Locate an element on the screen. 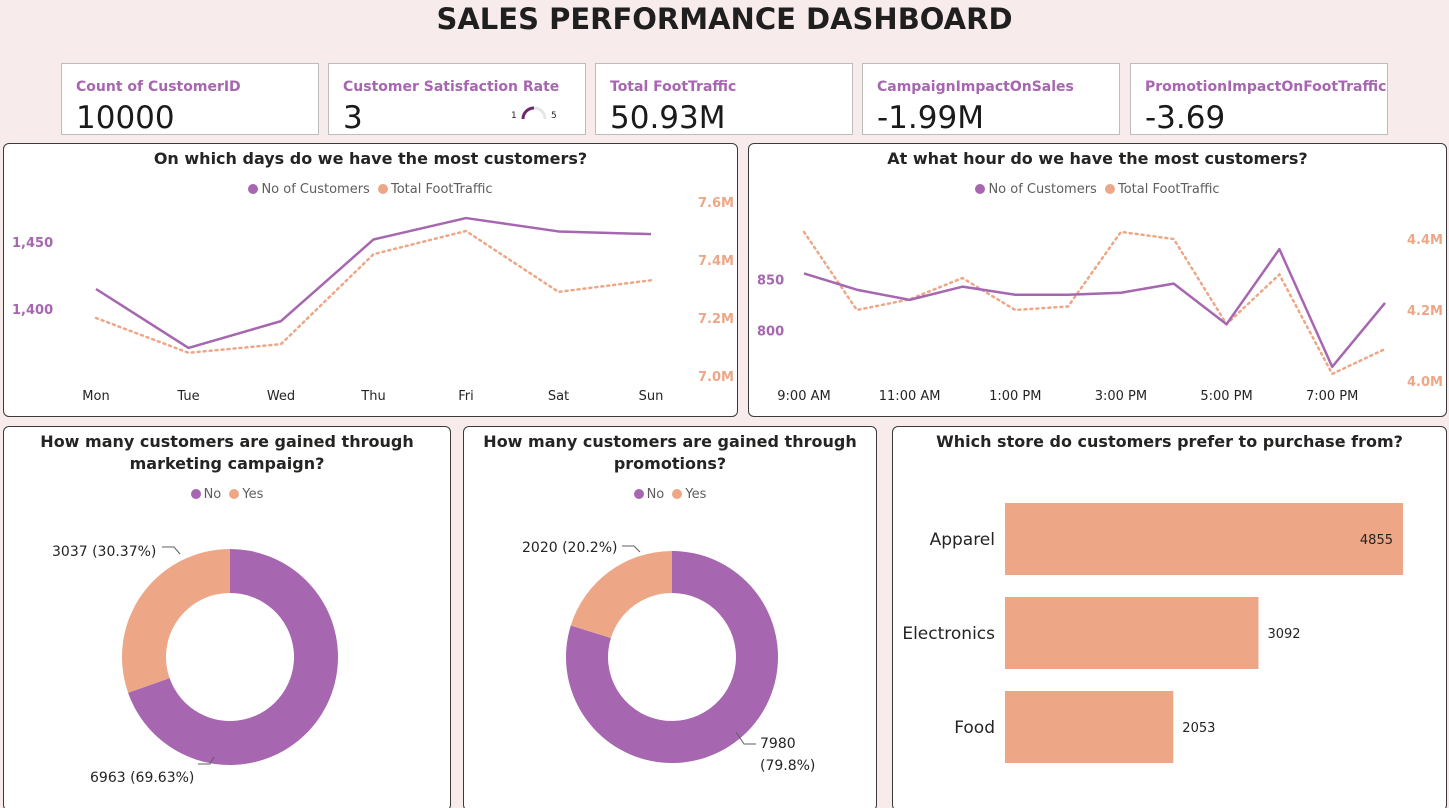  bar-value-label: 3092 is located at coordinates (1283, 634).